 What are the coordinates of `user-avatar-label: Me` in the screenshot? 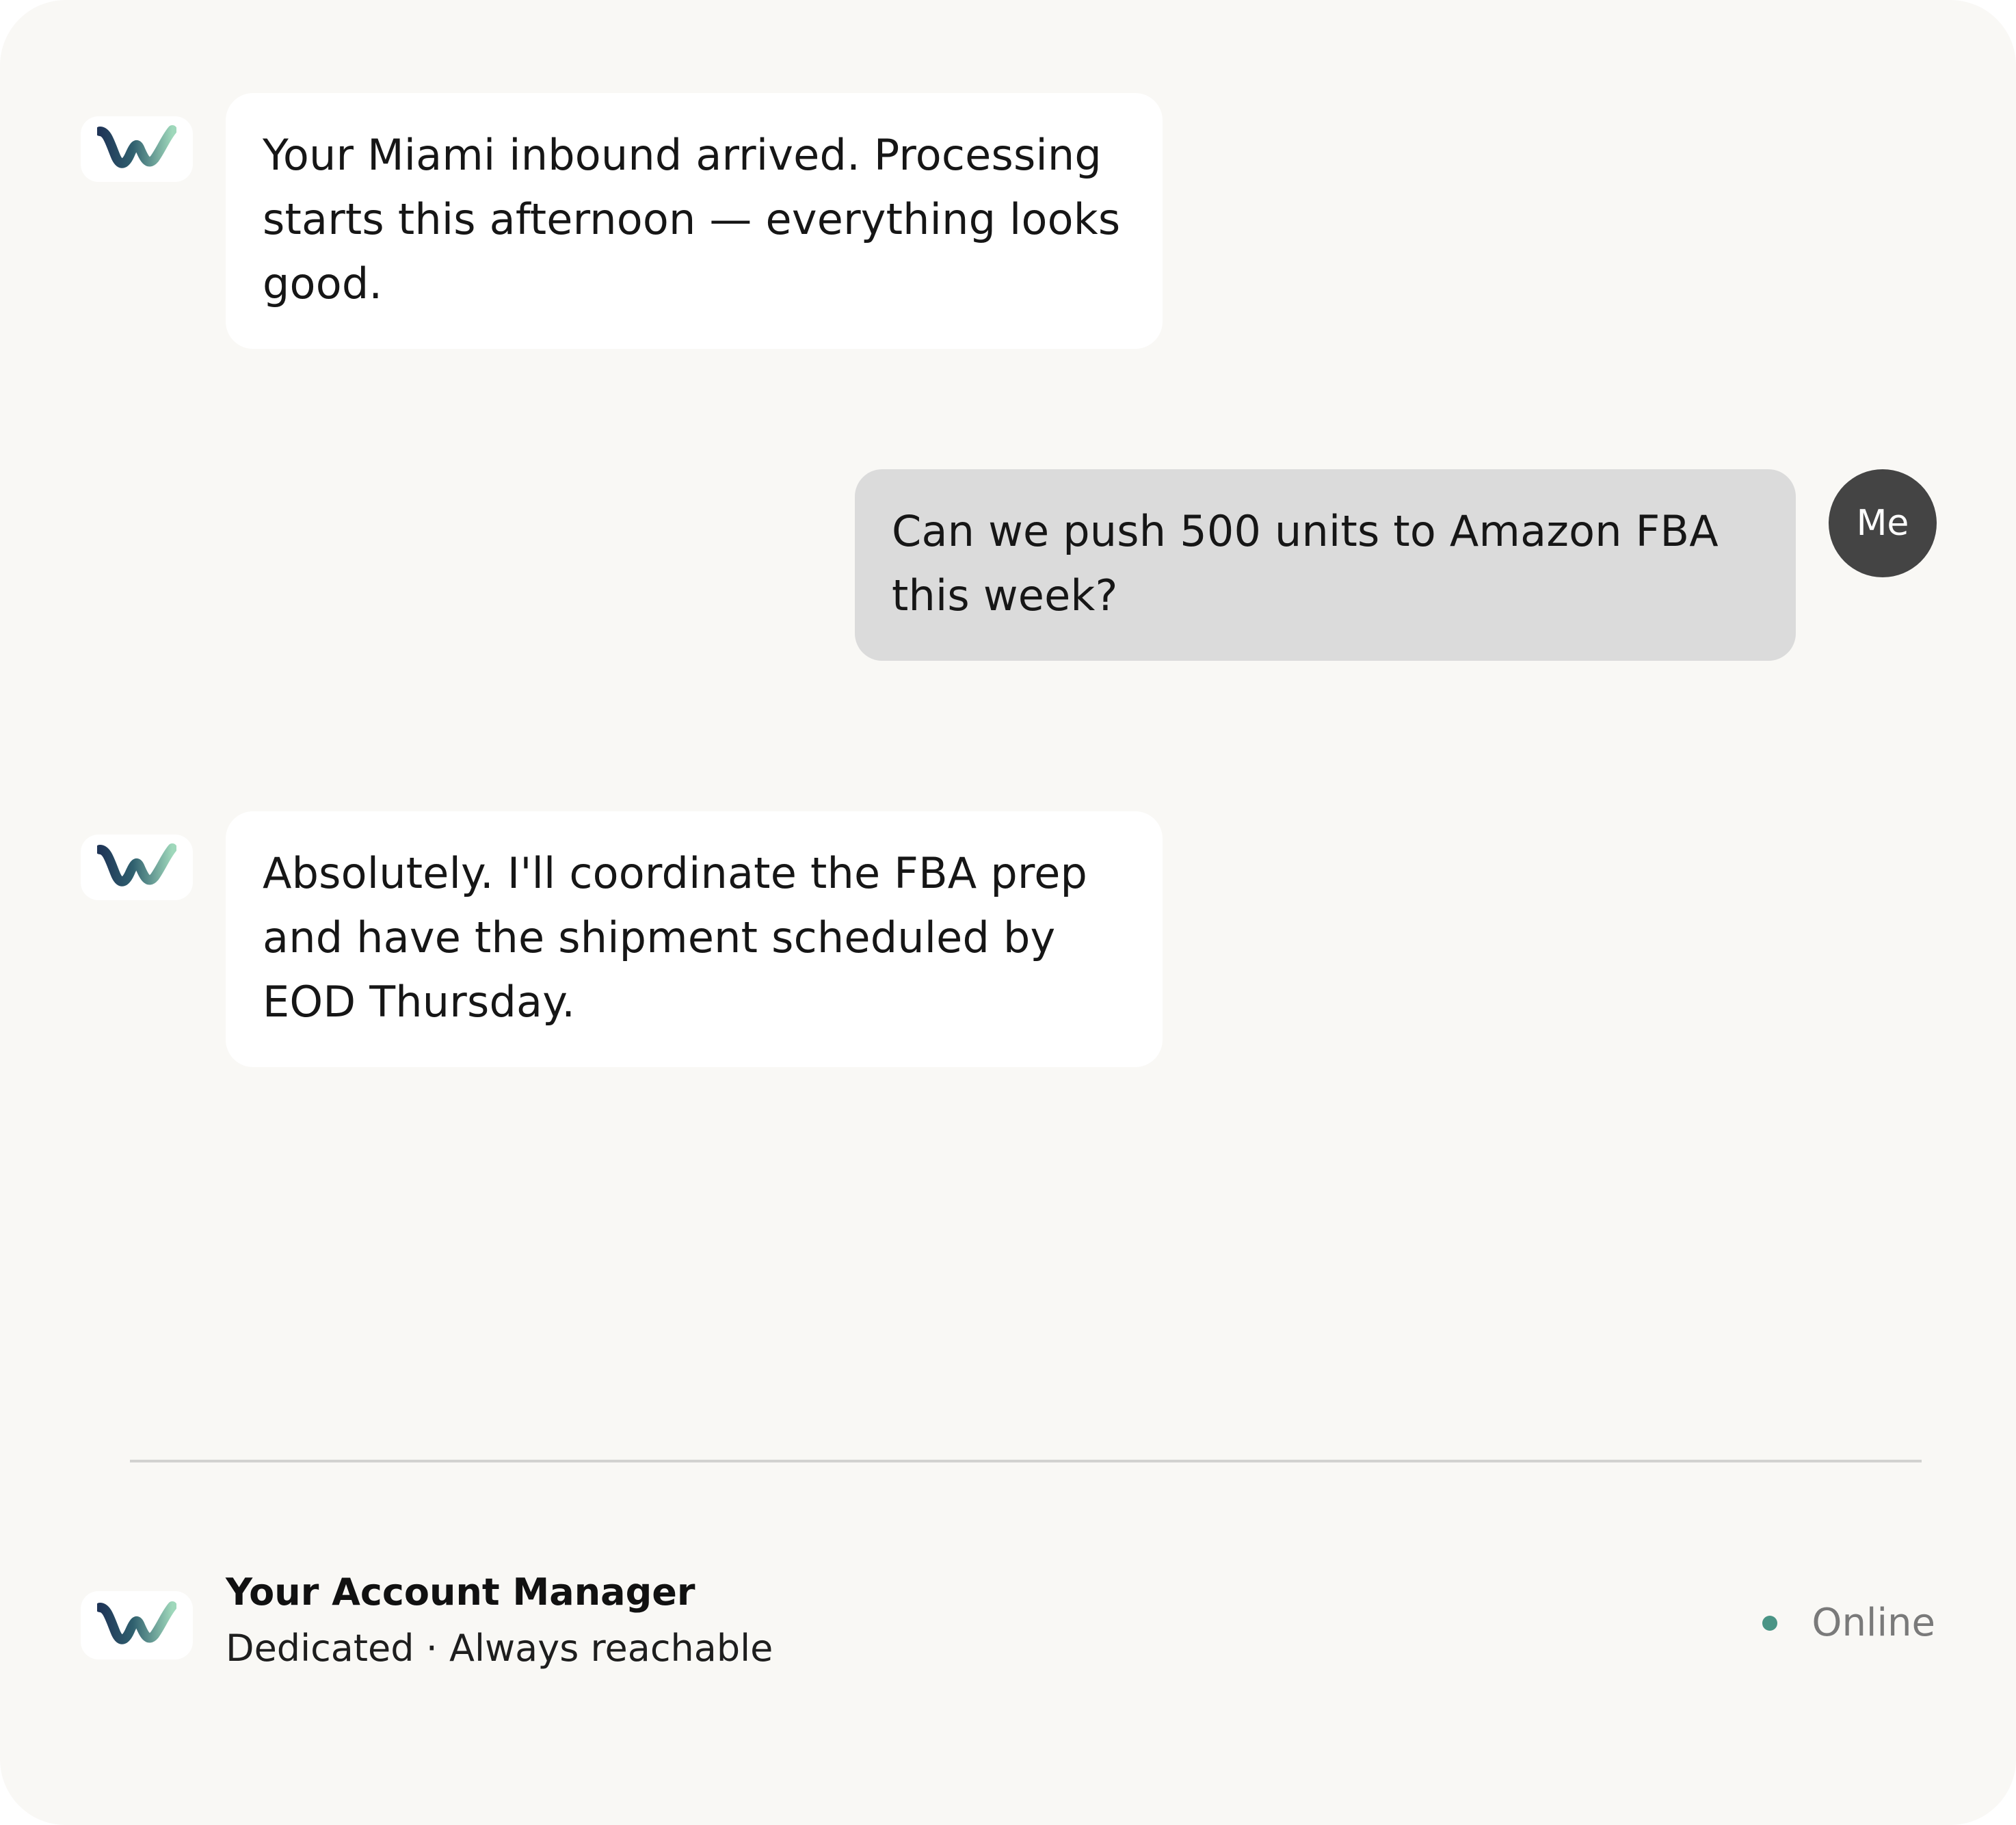 It's located at (1882, 524).